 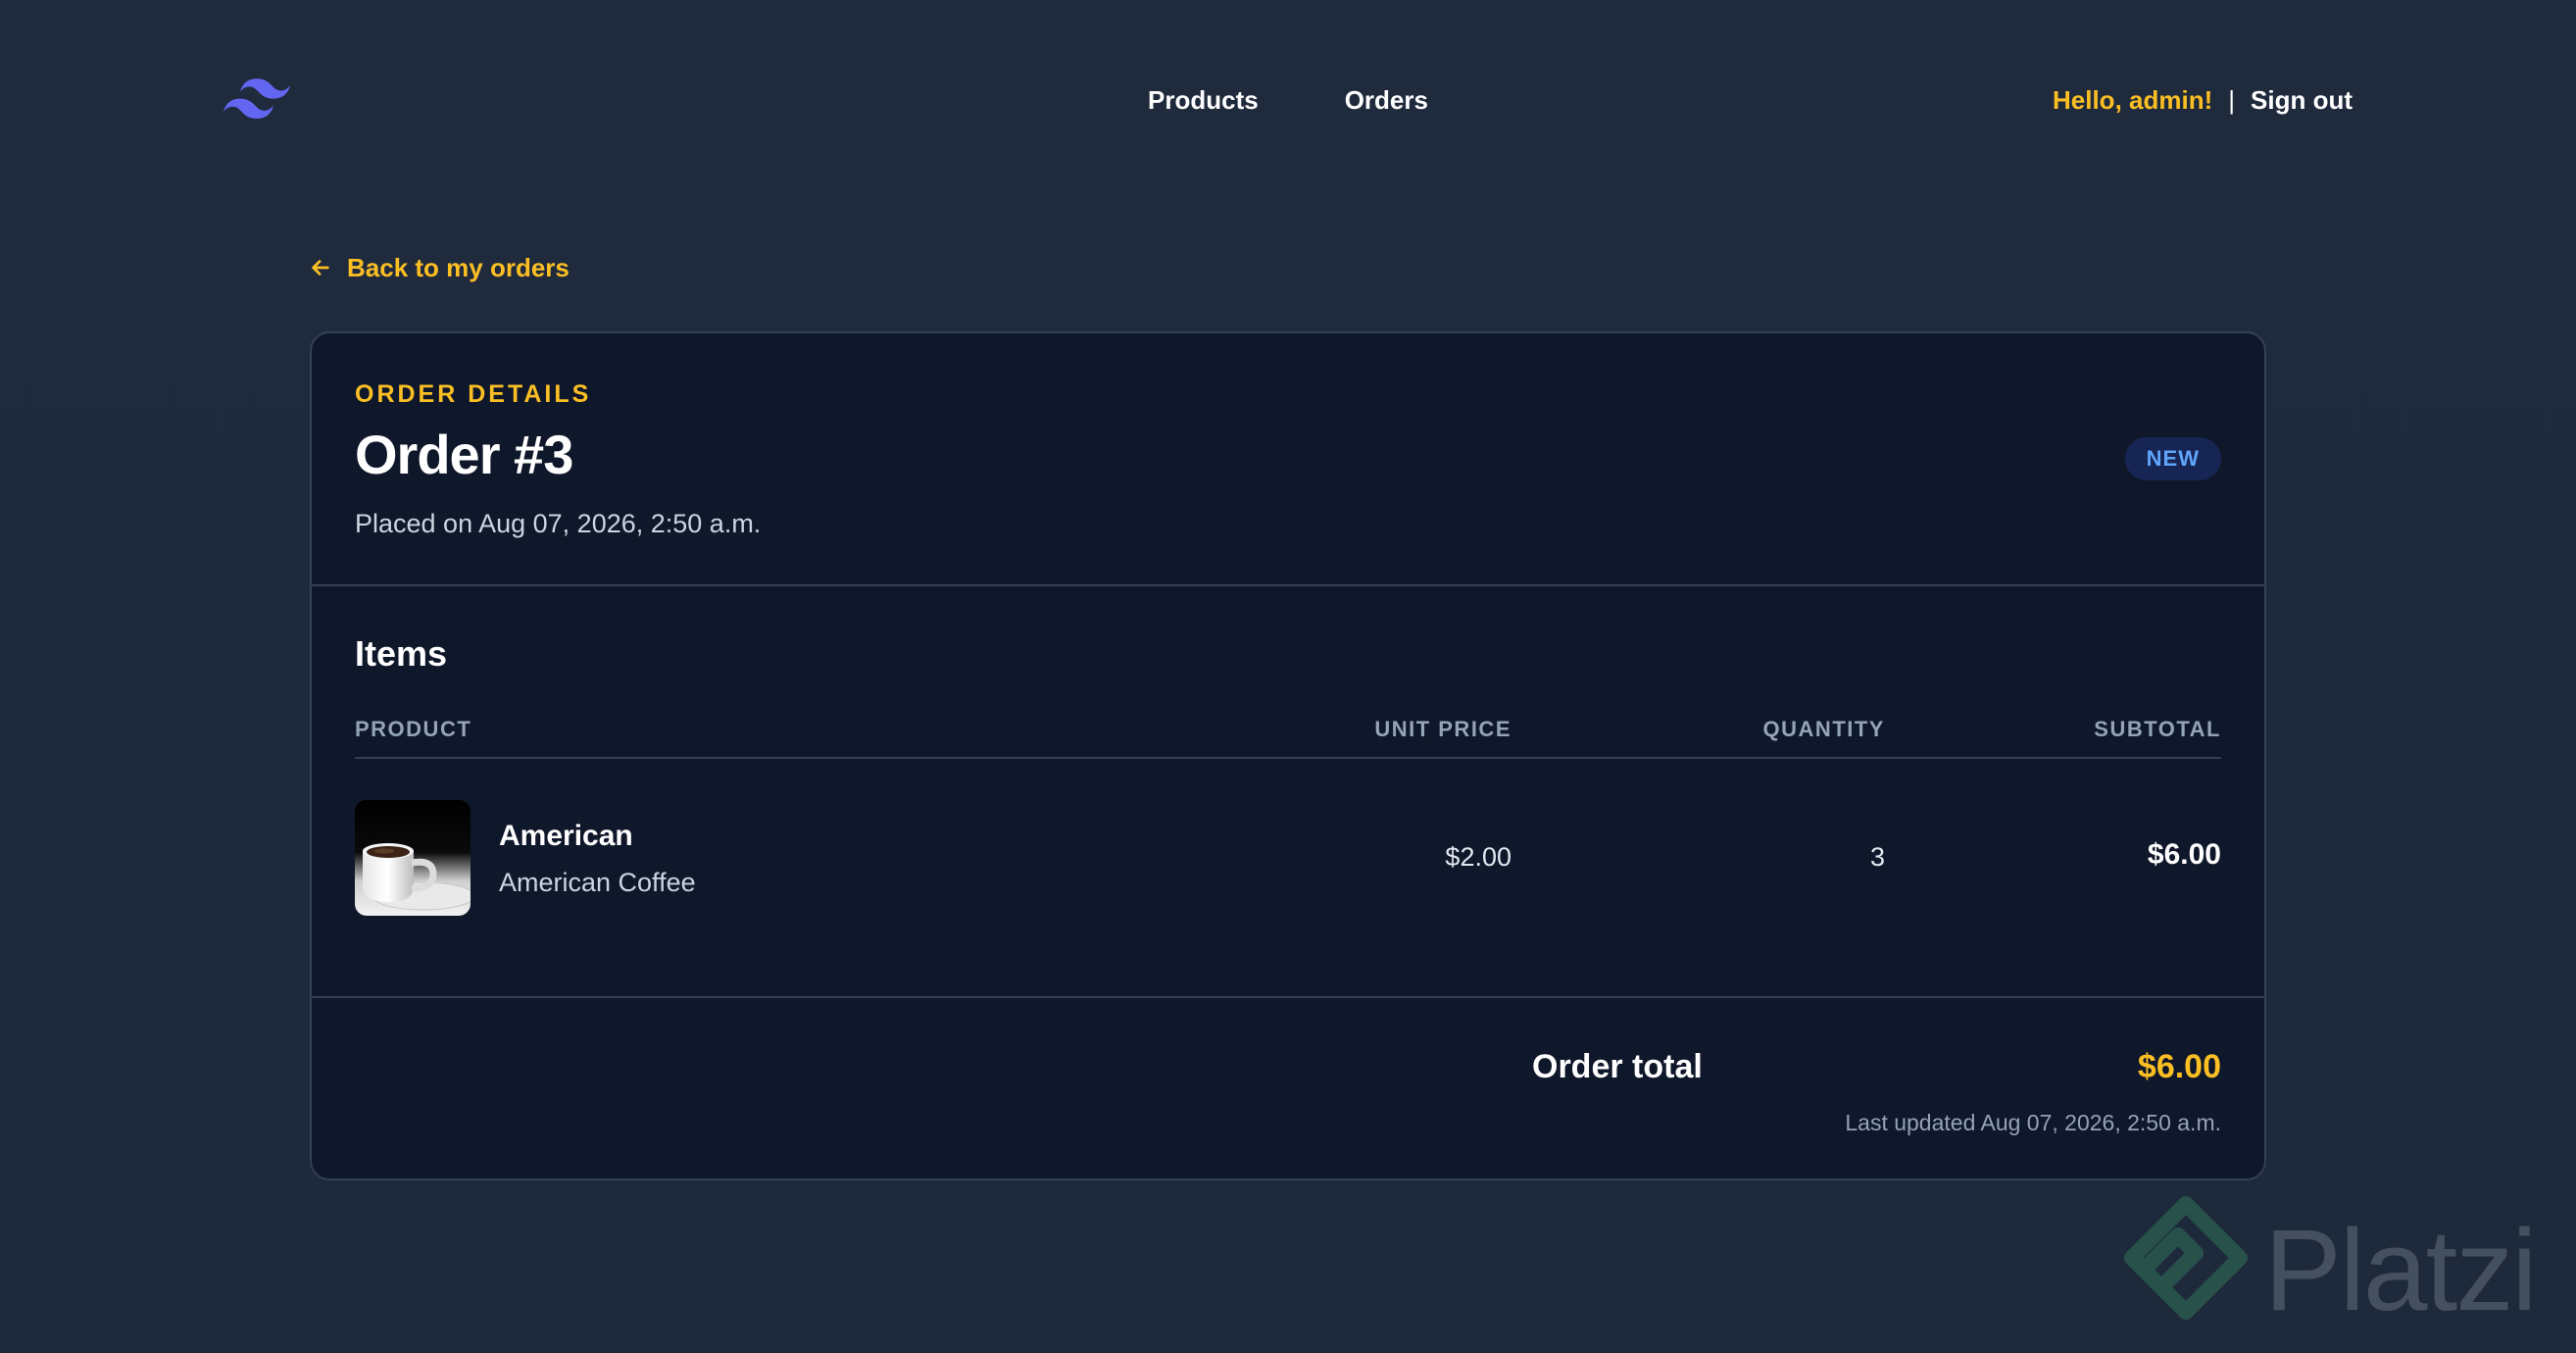 I want to click on watermark-text: Platzi, so click(x=2401, y=1271).